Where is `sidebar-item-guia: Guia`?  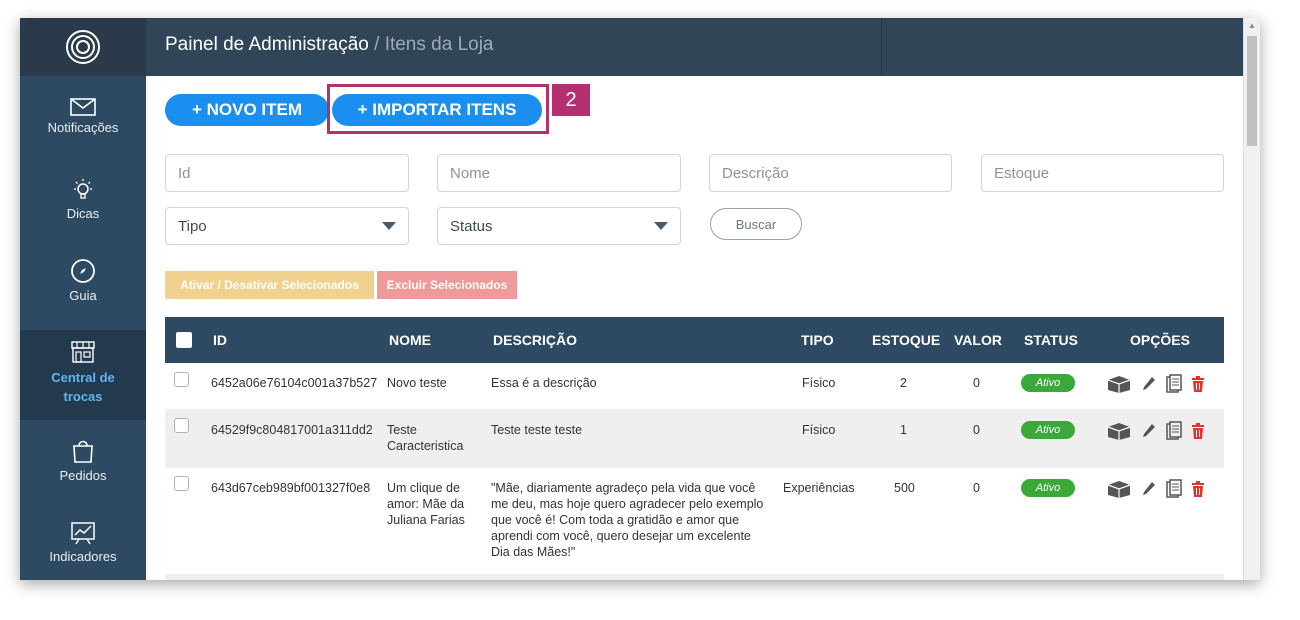
sidebar-item-guia: Guia is located at coordinates (83, 288).